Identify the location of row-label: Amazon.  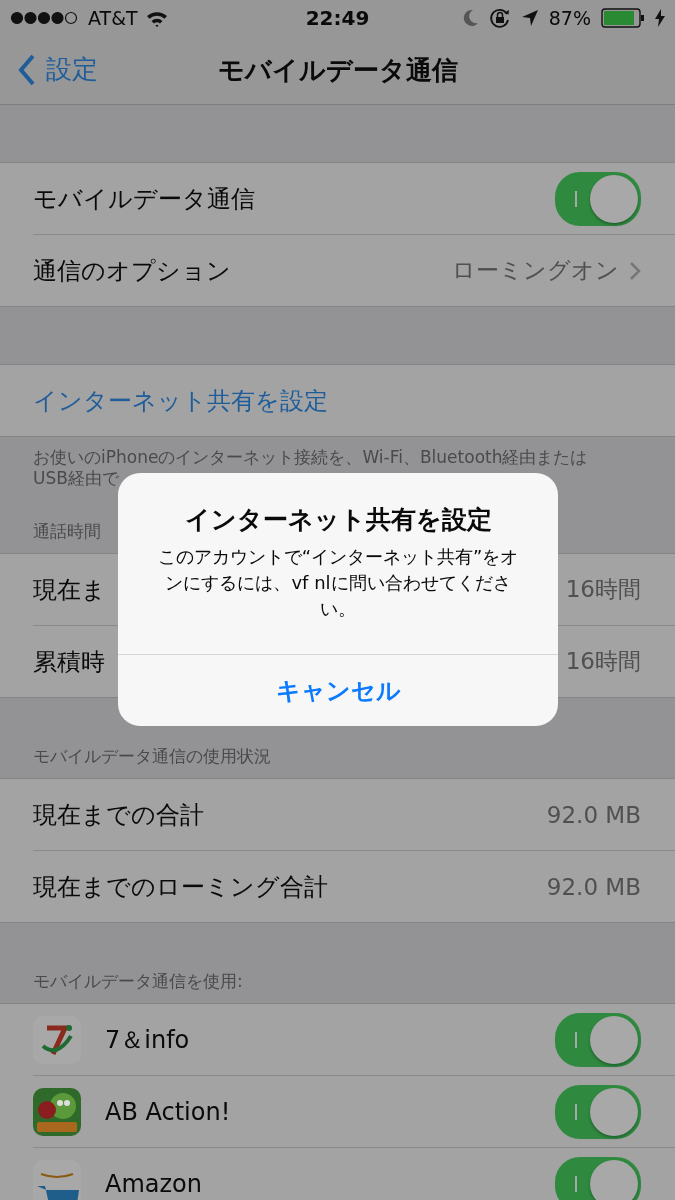
(153, 1183).